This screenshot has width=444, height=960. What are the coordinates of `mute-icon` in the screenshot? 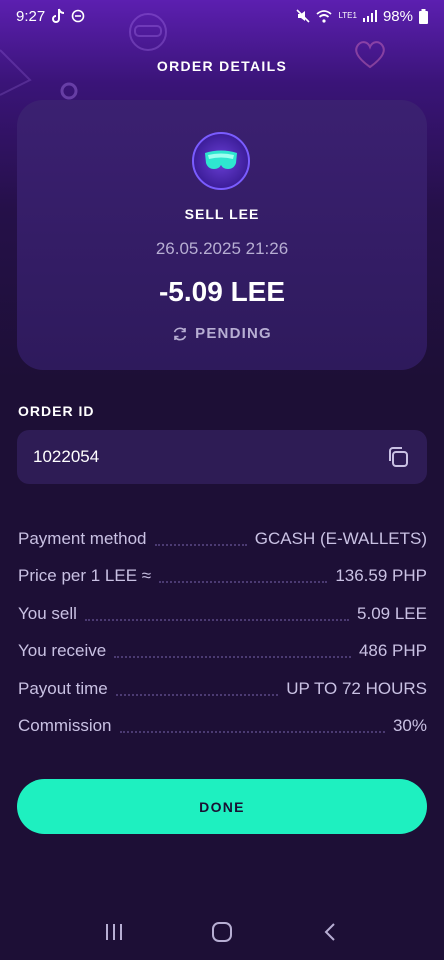 It's located at (303, 16).